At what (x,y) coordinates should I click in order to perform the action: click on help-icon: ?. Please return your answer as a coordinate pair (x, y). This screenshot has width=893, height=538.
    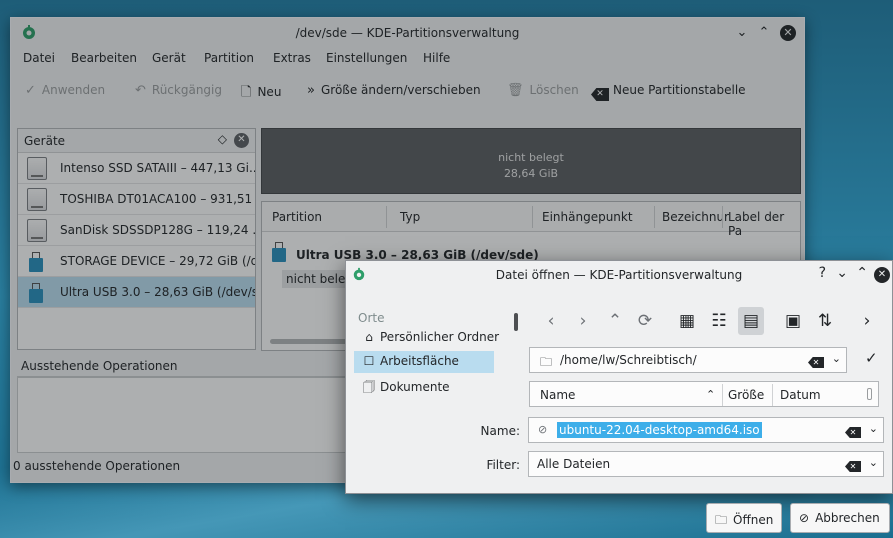
    Looking at the image, I should click on (822, 273).